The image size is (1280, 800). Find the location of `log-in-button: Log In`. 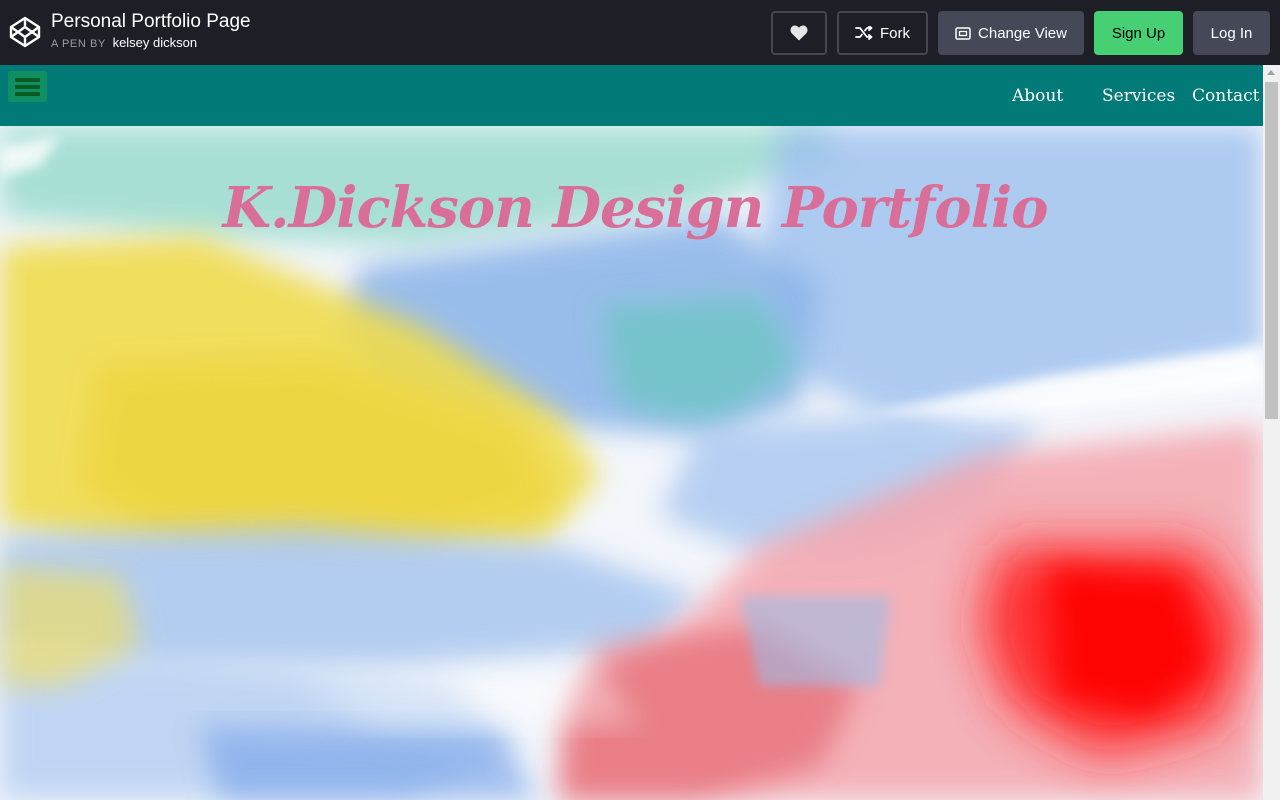

log-in-button: Log In is located at coordinates (1231, 33).